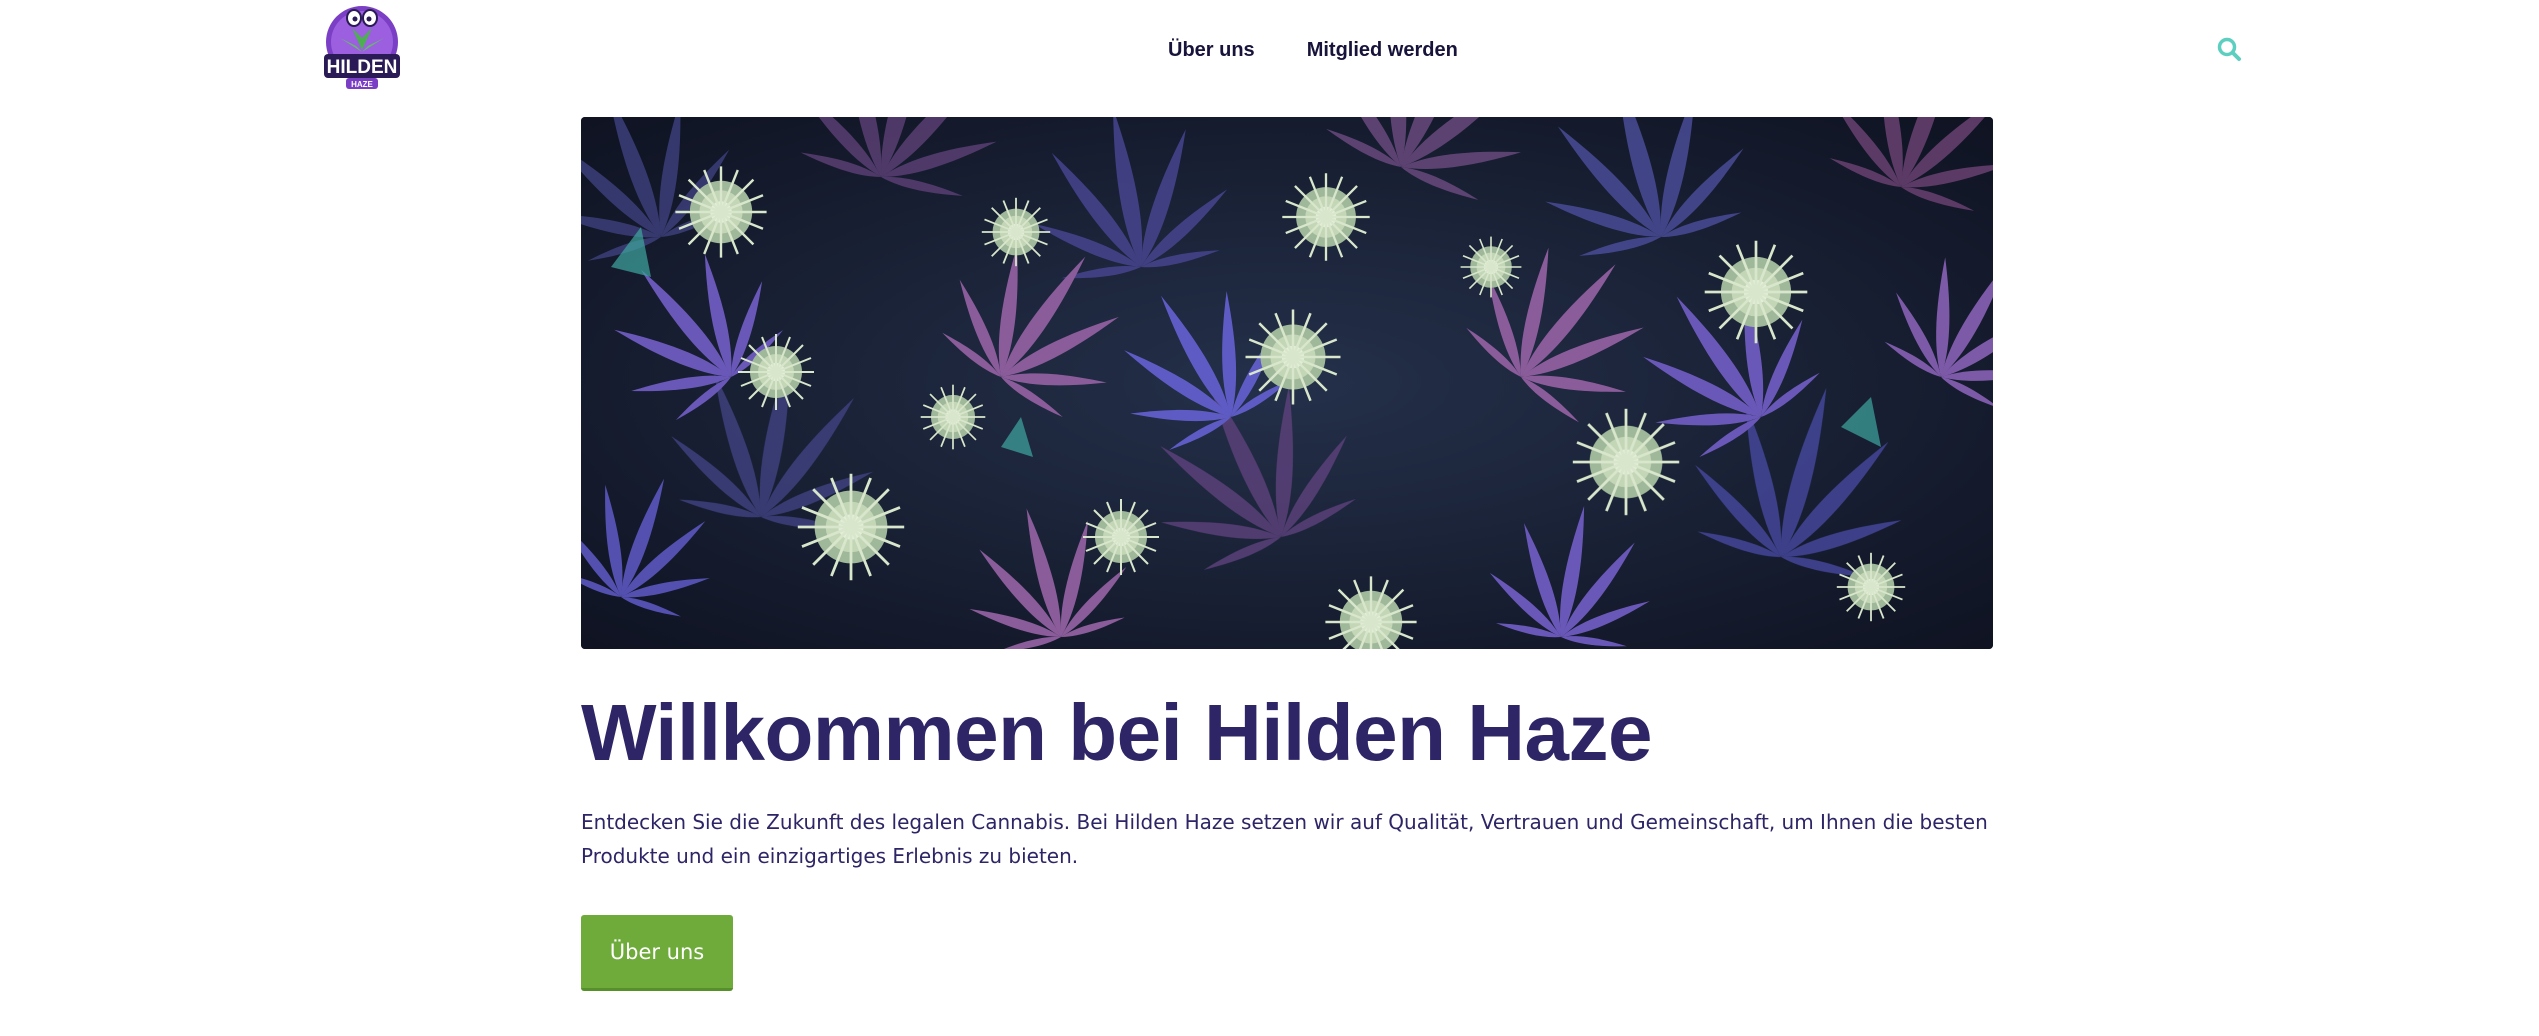 This screenshot has height=1036, width=2539. I want to click on nav-item-mitglied-werden: Mitglied werden, so click(1382, 50).